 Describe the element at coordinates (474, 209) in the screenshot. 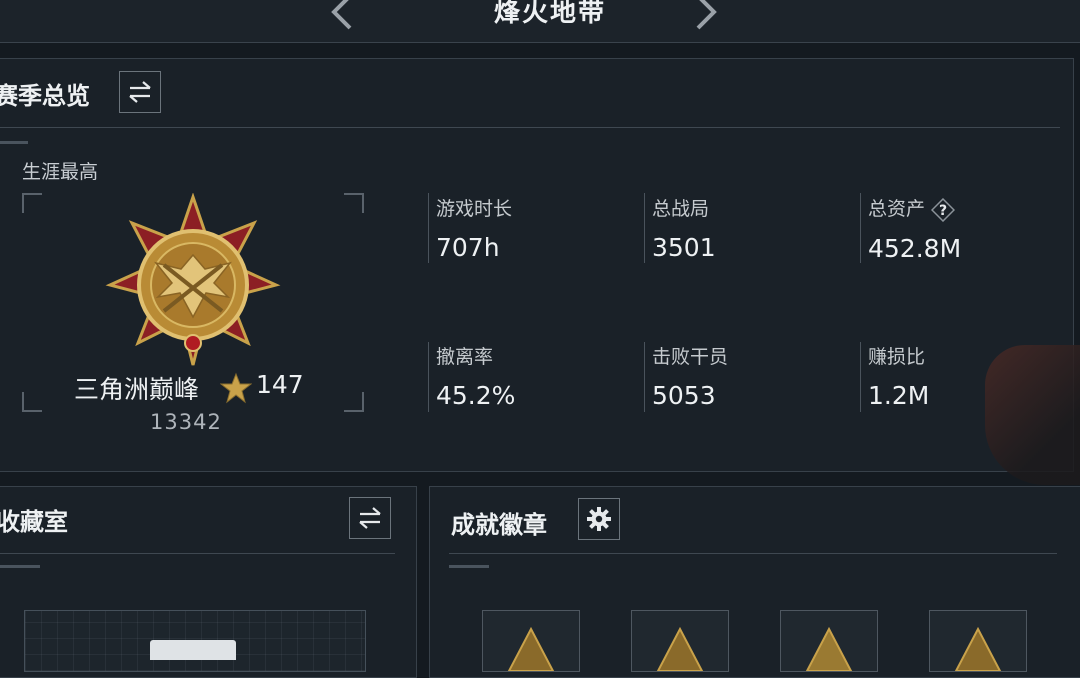

I see `stat-label: 游戏时长` at that location.